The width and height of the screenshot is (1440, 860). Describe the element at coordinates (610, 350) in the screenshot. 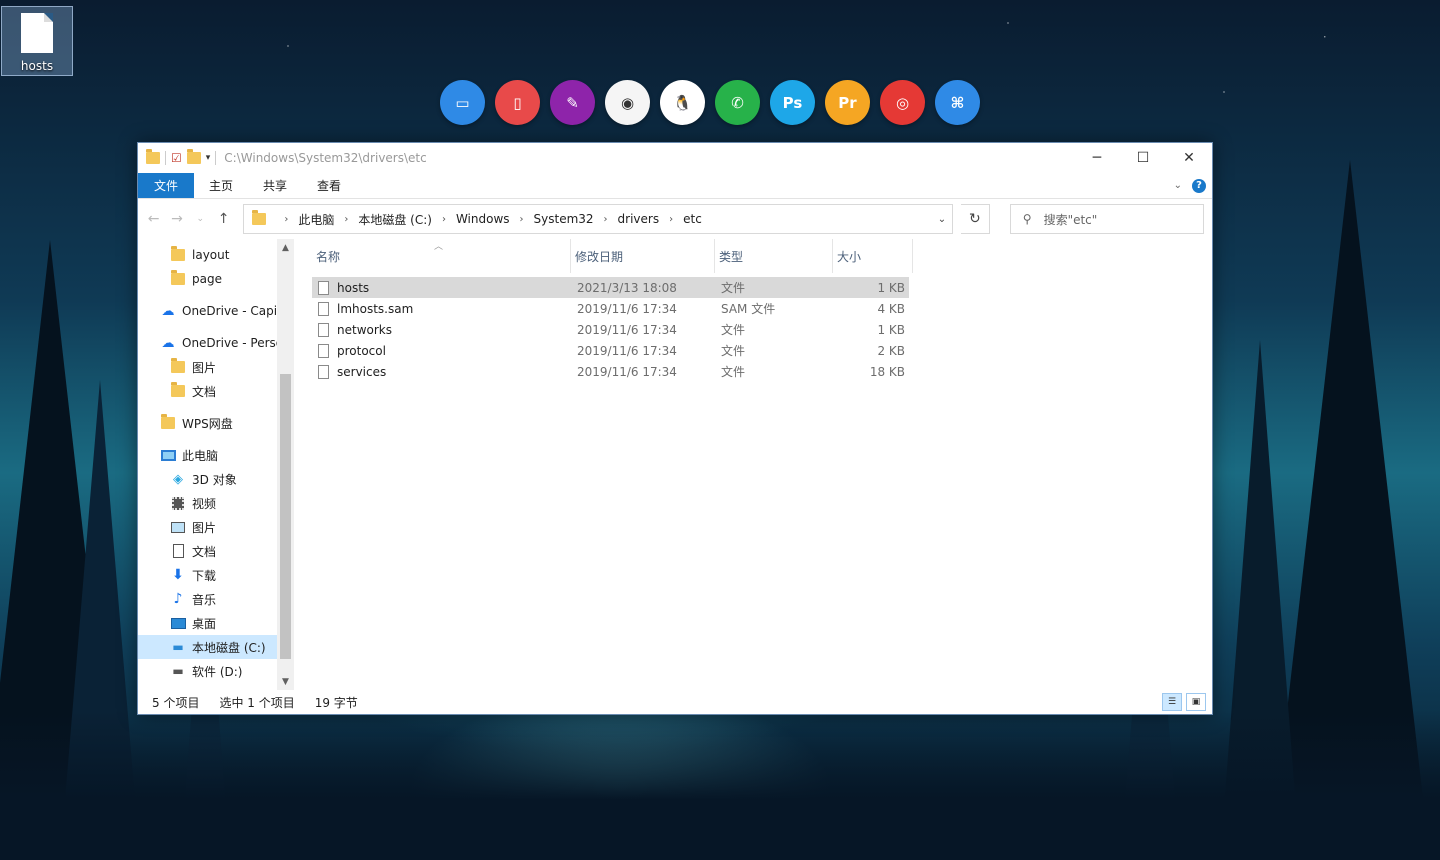

I see `file-row: protocol 2019/11/6 17:34 文件 2 KB` at that location.